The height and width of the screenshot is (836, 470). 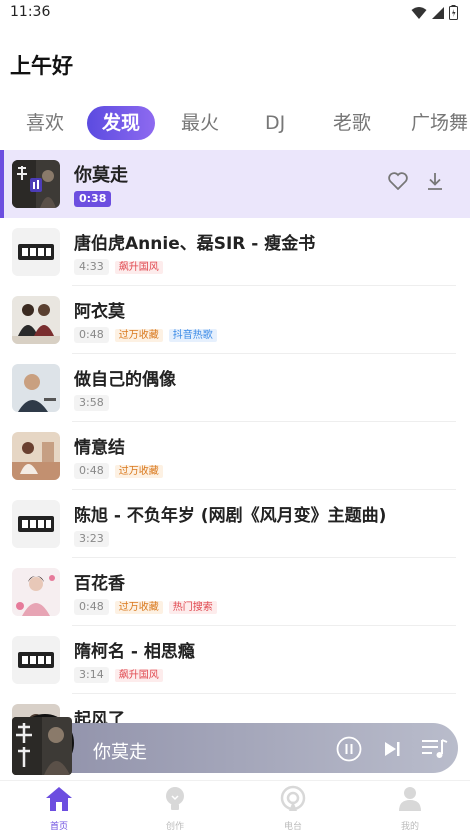 I want to click on song-tag: 热门搜索, so click(x=192, y=607).